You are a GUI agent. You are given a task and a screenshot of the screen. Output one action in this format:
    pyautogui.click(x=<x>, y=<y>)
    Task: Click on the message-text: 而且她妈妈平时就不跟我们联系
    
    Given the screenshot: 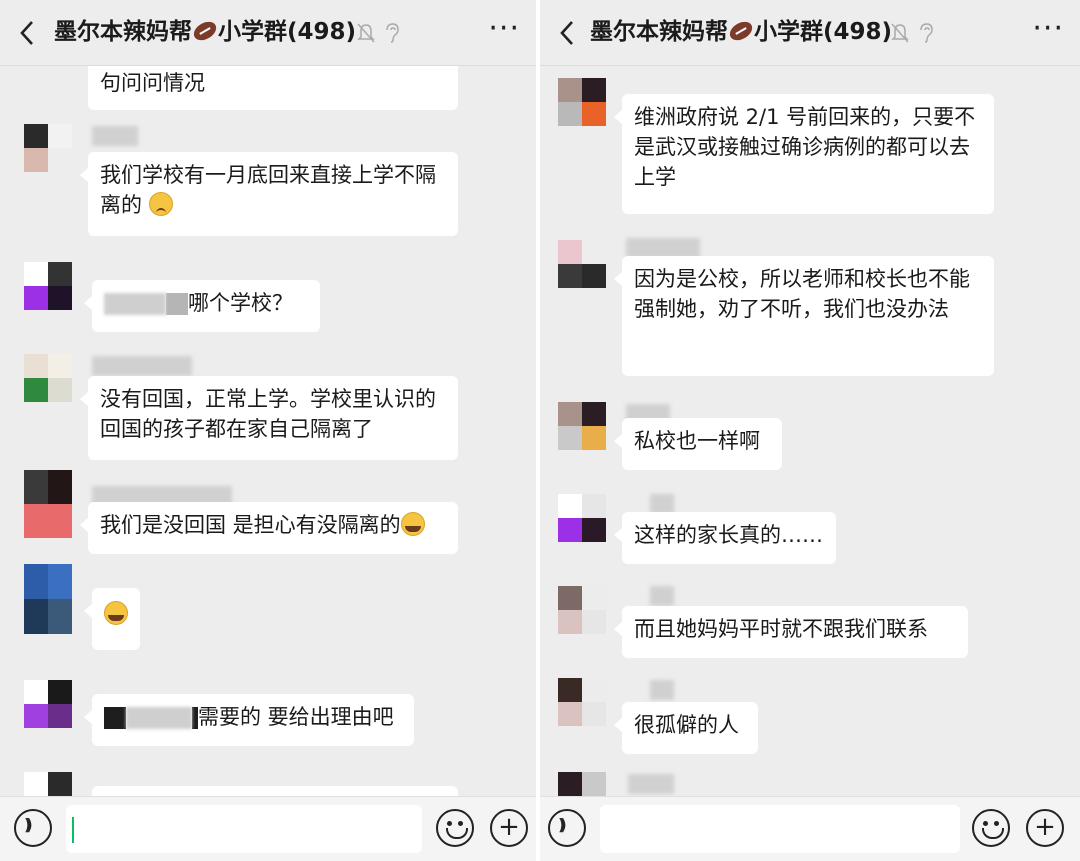 What is the action you would take?
    pyautogui.click(x=781, y=629)
    